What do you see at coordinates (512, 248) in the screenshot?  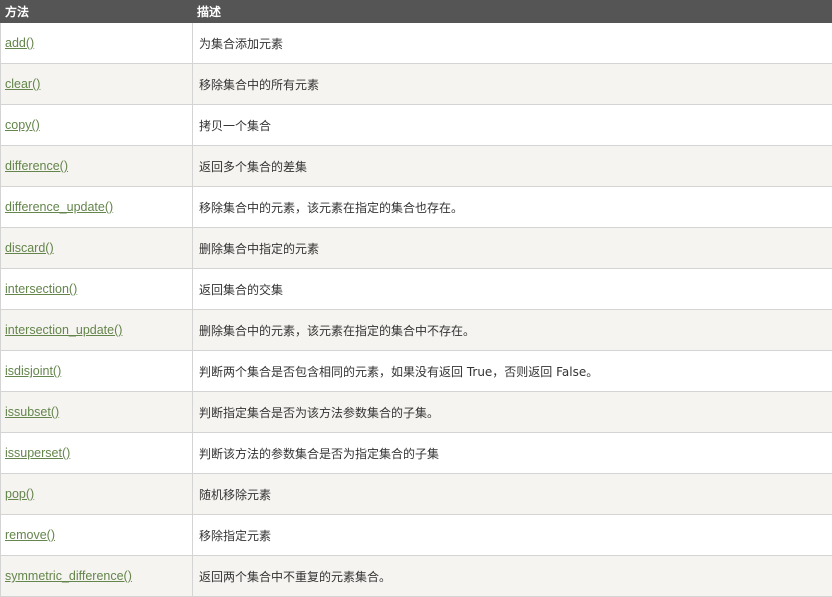 I see `description-cell: 删除集合中指定的元素` at bounding box center [512, 248].